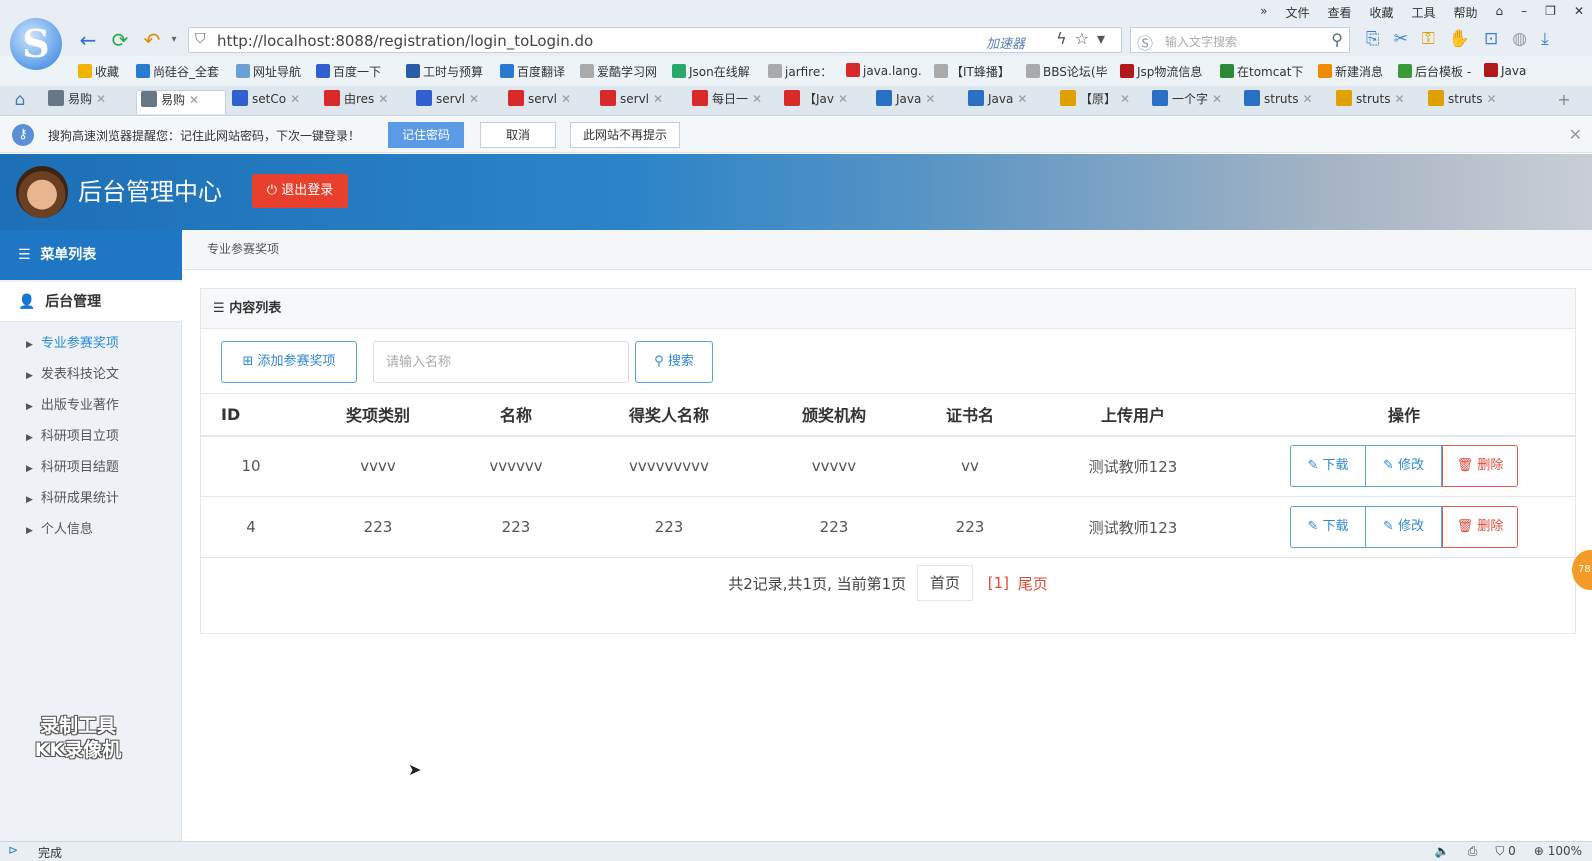 The height and width of the screenshot is (861, 1592). What do you see at coordinates (1442, 851) in the screenshot?
I see `speaker-icon: 🔈` at bounding box center [1442, 851].